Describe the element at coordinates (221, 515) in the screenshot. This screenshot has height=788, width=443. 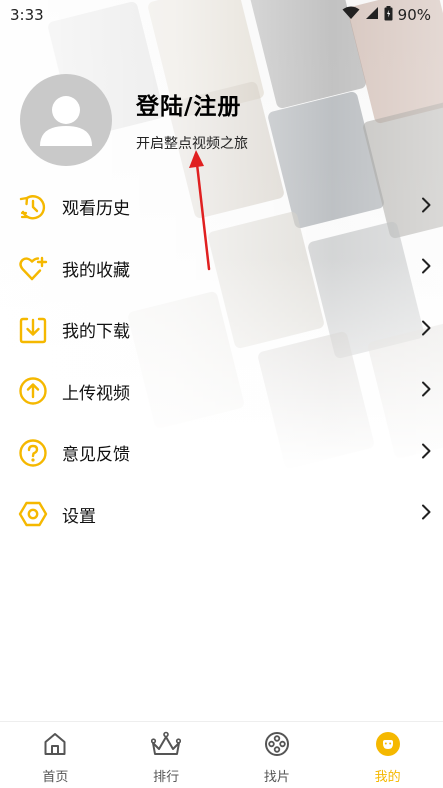
I see `menu-item-settings: 设置` at that location.